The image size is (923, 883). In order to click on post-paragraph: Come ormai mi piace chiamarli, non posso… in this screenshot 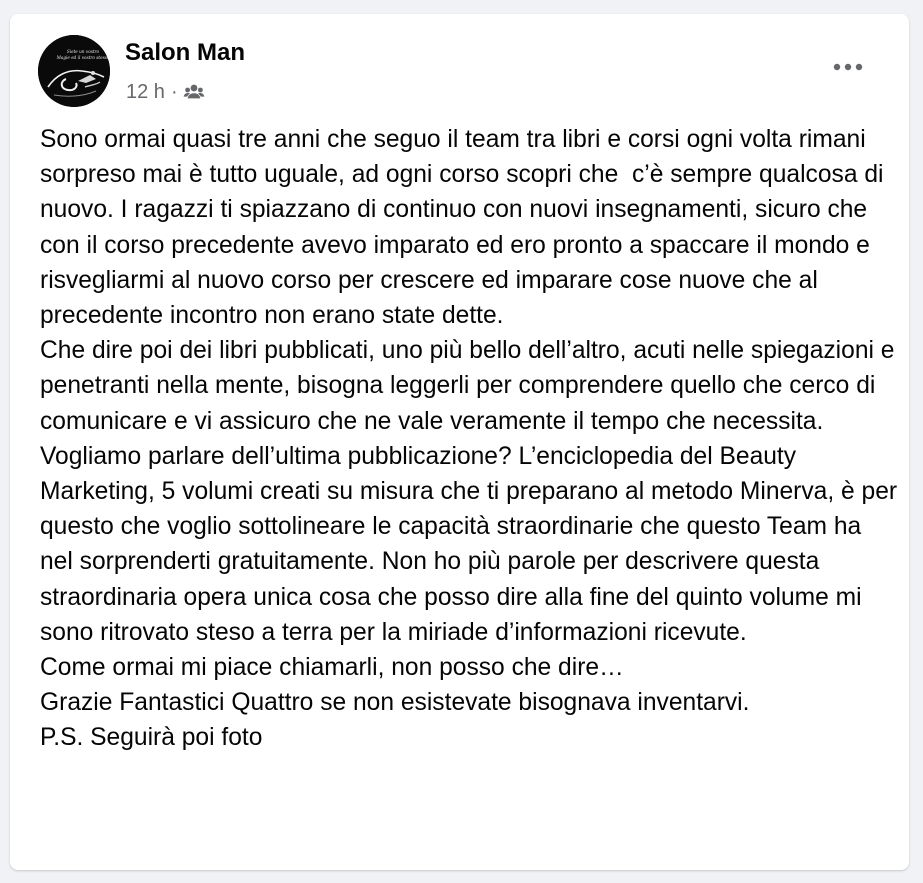, I will do `click(332, 668)`.